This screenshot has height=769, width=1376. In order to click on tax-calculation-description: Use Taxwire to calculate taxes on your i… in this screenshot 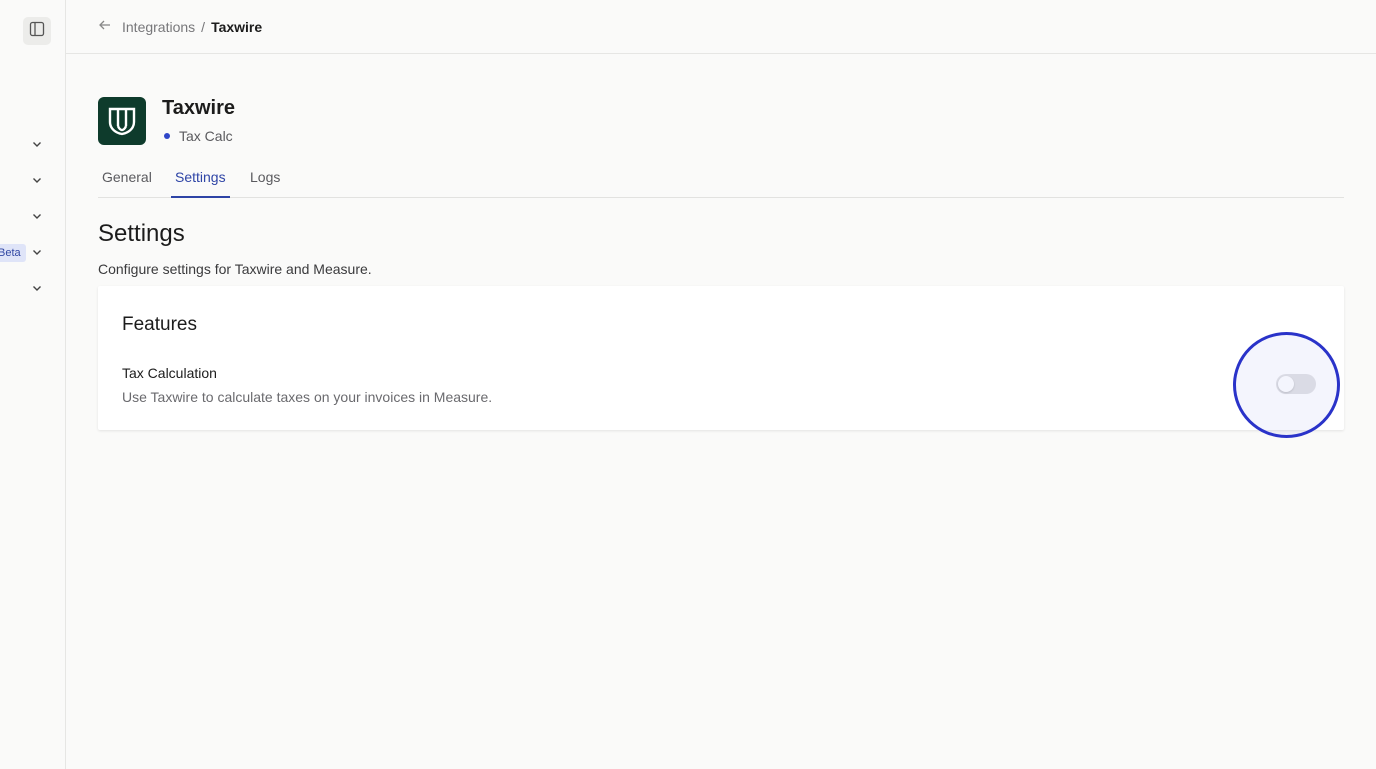, I will do `click(307, 397)`.